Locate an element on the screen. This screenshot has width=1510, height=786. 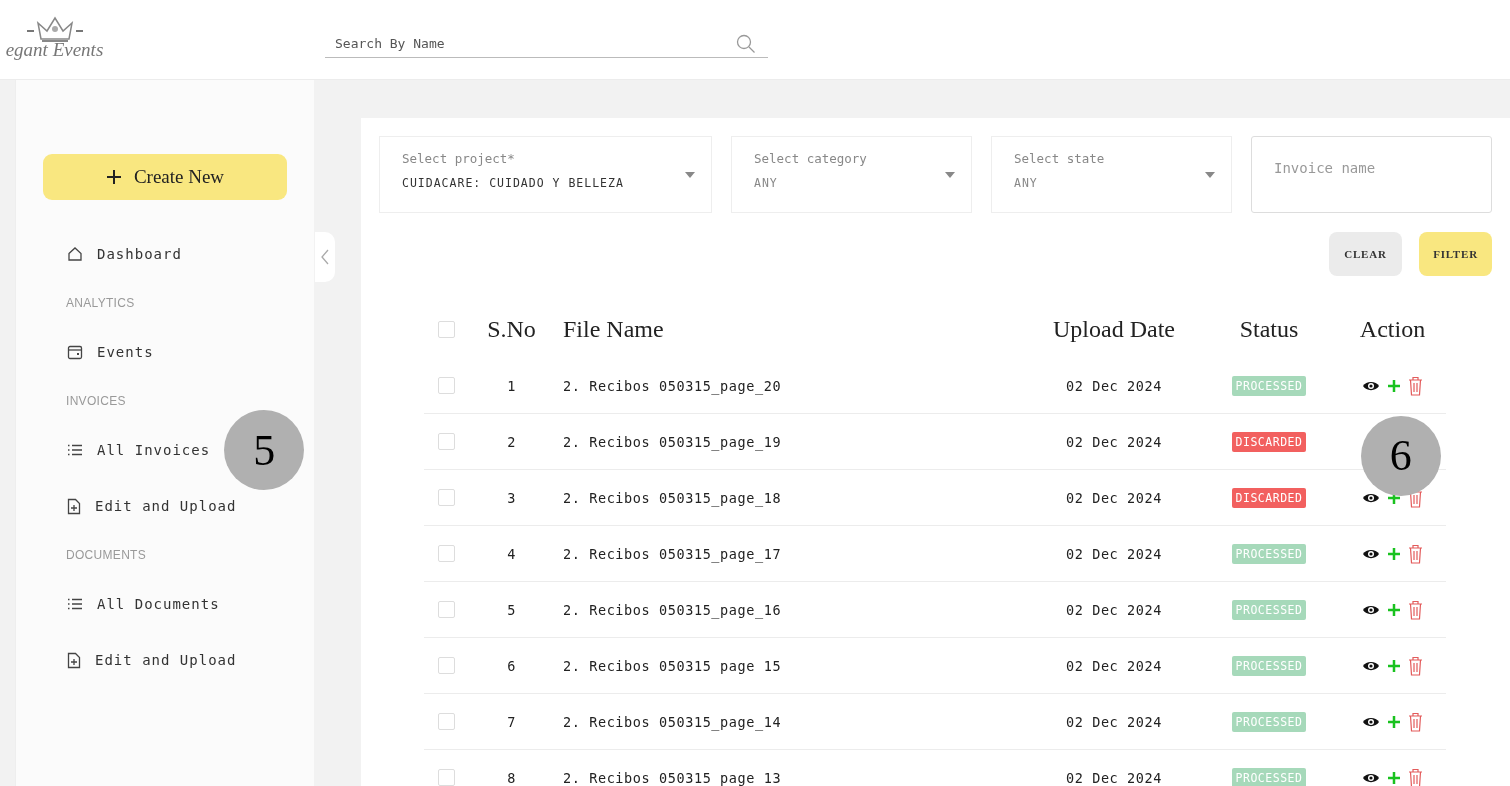
column-header: S.No is located at coordinates (511, 329).